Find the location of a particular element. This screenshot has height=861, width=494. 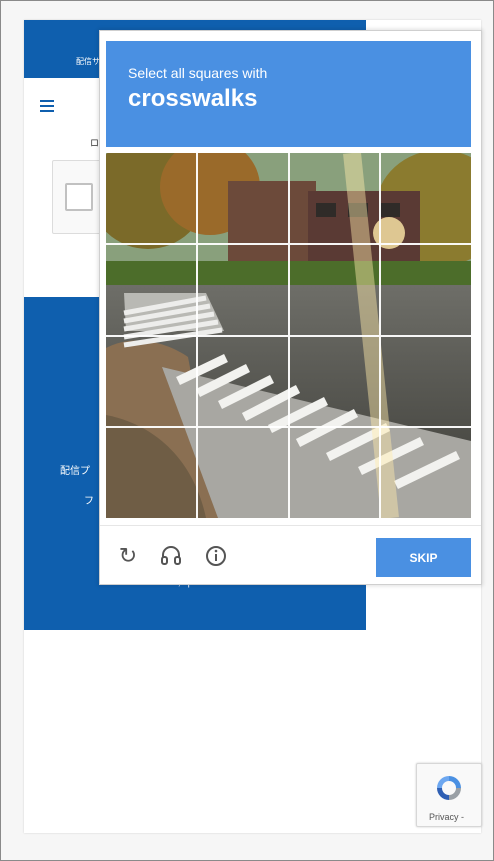

content-text-2: フ is located at coordinates (89, 501).